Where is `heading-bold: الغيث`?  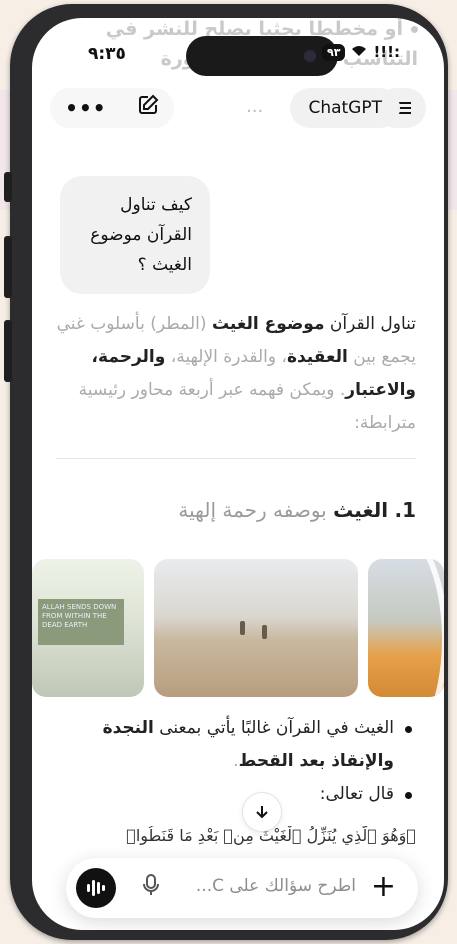
heading-bold: الغيث is located at coordinates (361, 510).